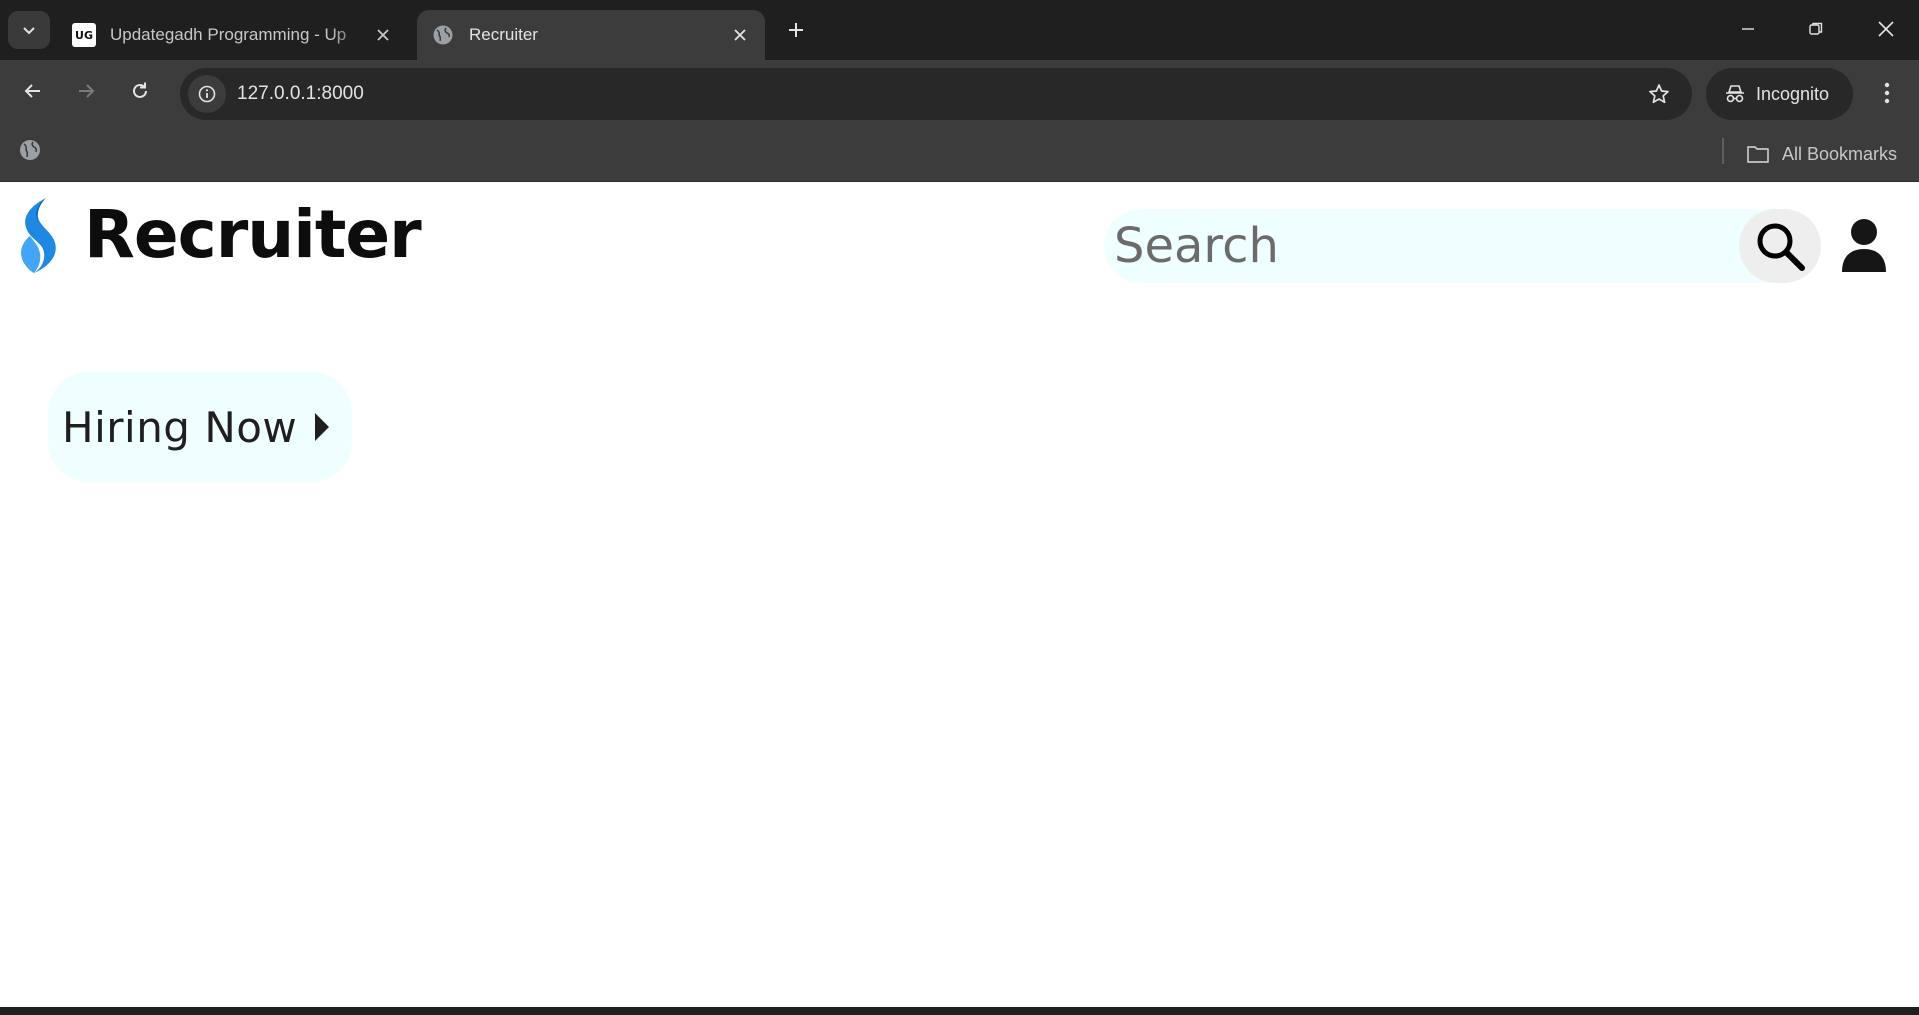  What do you see at coordinates (959, 154) in the screenshot?
I see `bookmarks-bar` at bounding box center [959, 154].